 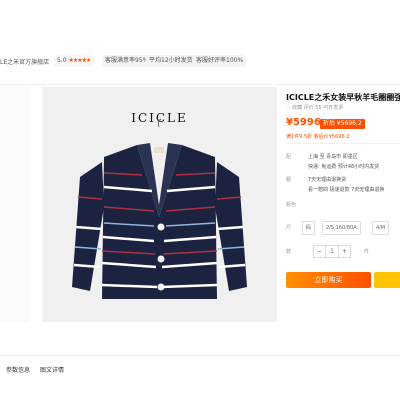 What do you see at coordinates (328, 280) in the screenshot?
I see `buy-now-button: 立即购买` at bounding box center [328, 280].